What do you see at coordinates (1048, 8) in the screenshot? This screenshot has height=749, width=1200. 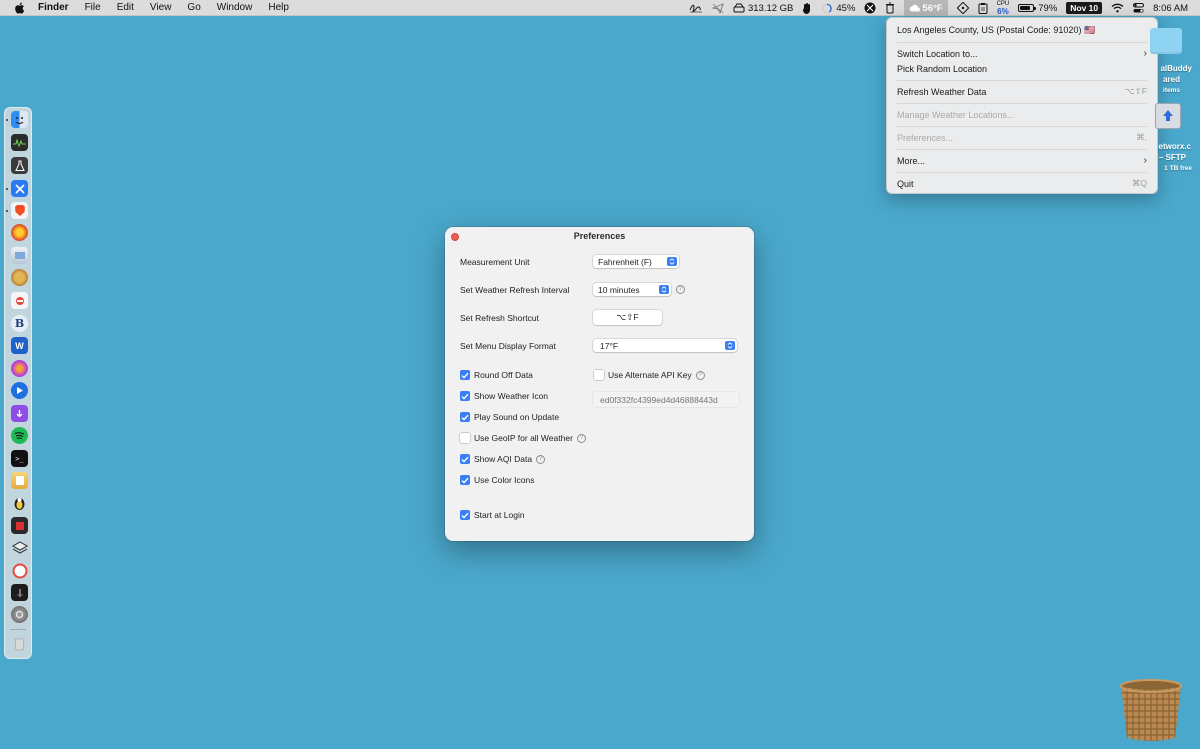 I see `battery-percent: 79%` at bounding box center [1048, 8].